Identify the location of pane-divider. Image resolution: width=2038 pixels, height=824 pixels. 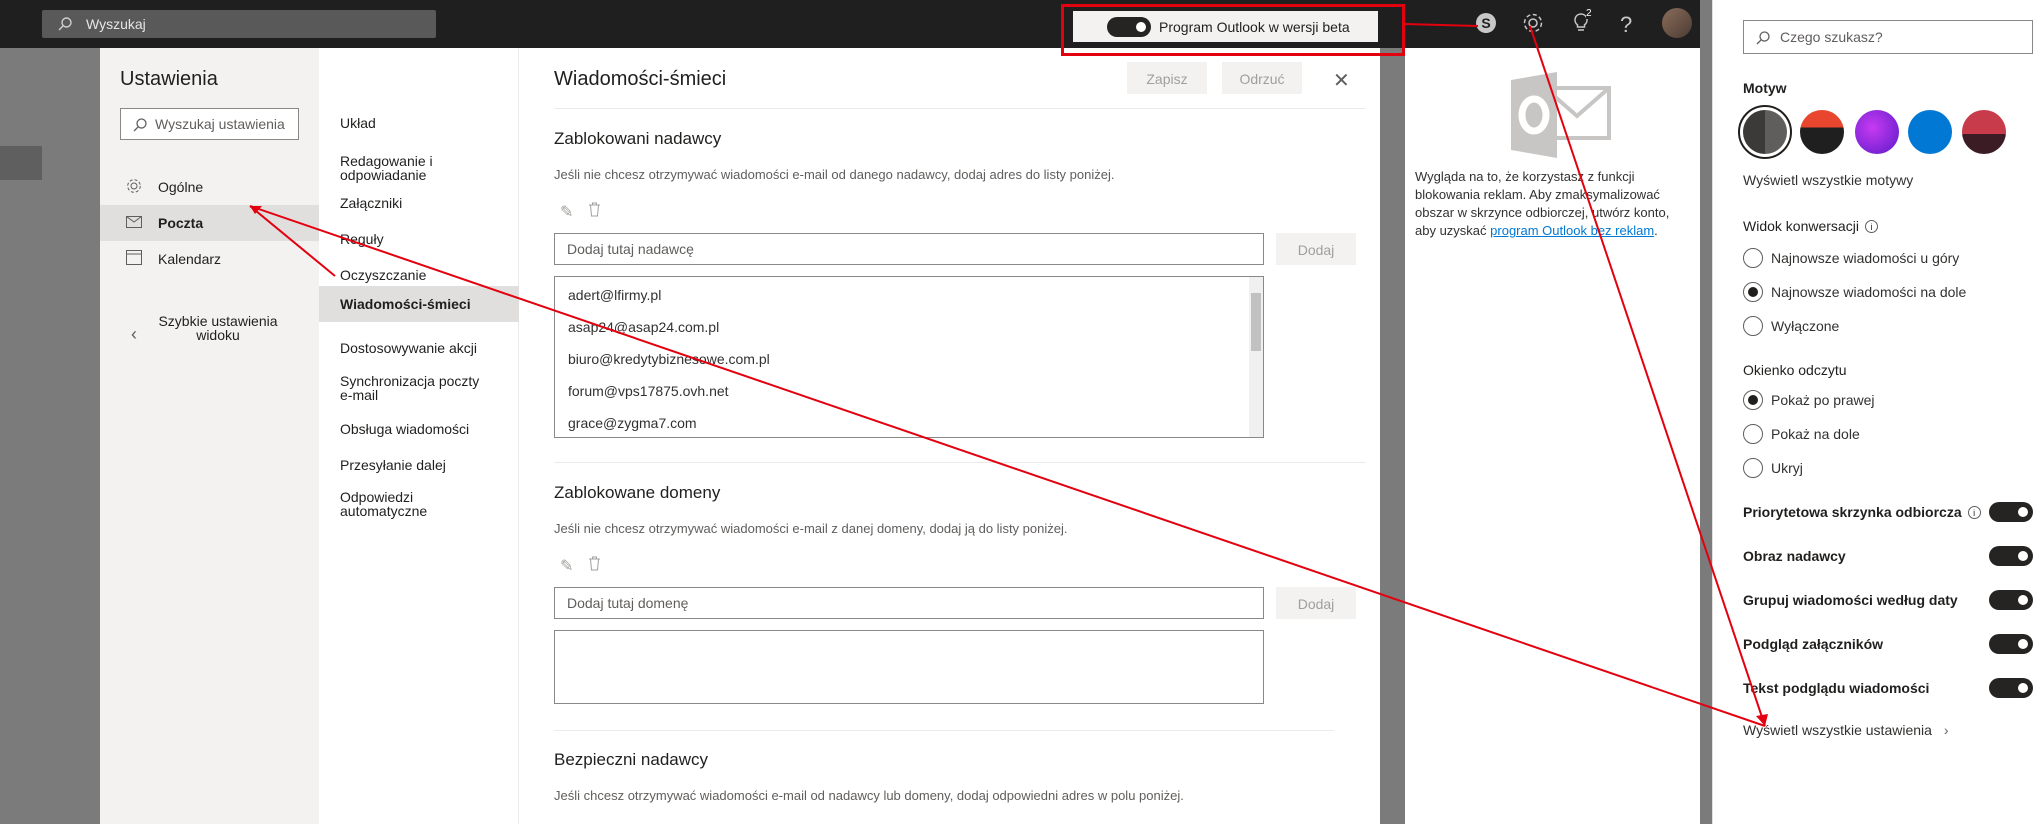
(1706, 412).